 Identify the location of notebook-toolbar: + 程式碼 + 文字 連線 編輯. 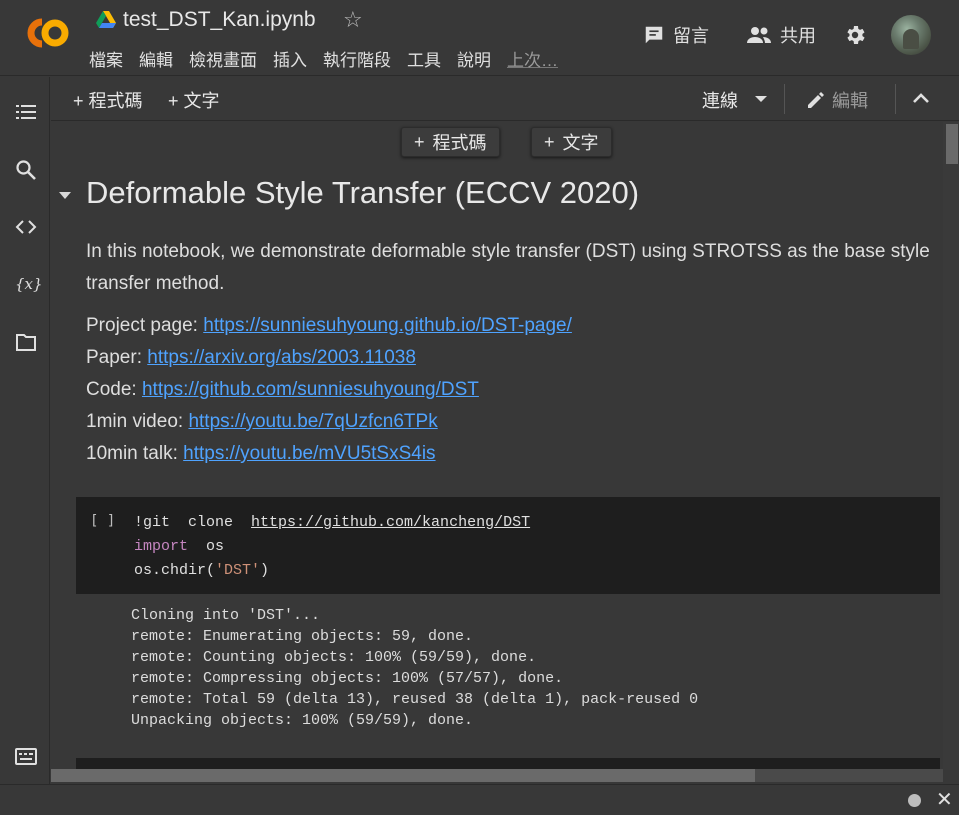
(505, 99).